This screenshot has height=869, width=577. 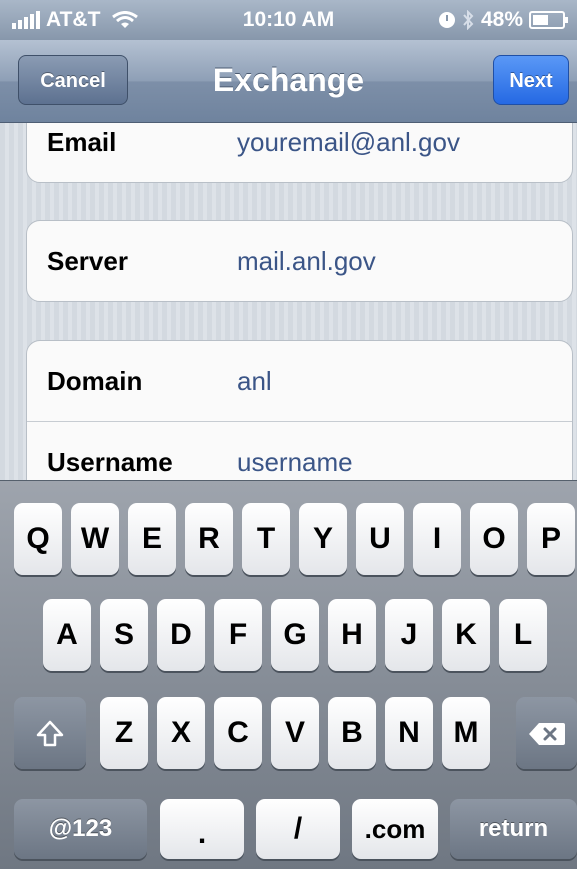 I want to click on username-field: Username username, so click(x=299, y=450).